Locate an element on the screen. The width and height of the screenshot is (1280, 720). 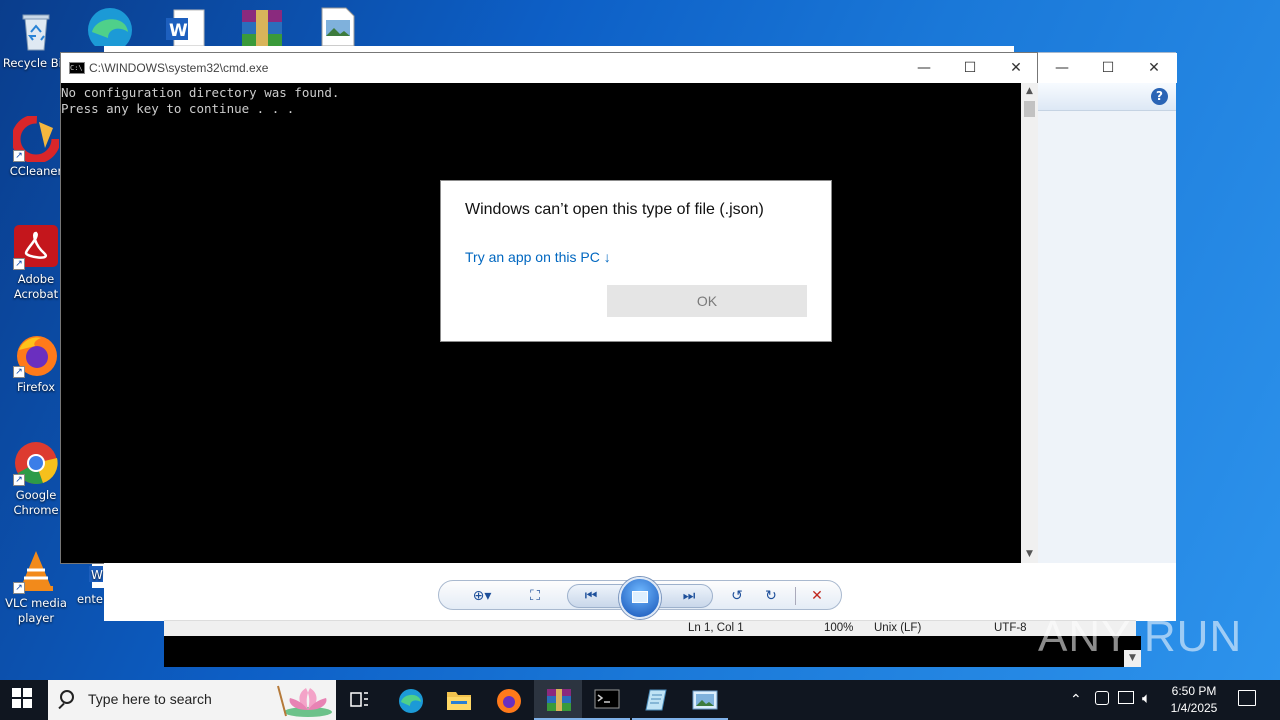
task-view-button is located at coordinates (360, 700).